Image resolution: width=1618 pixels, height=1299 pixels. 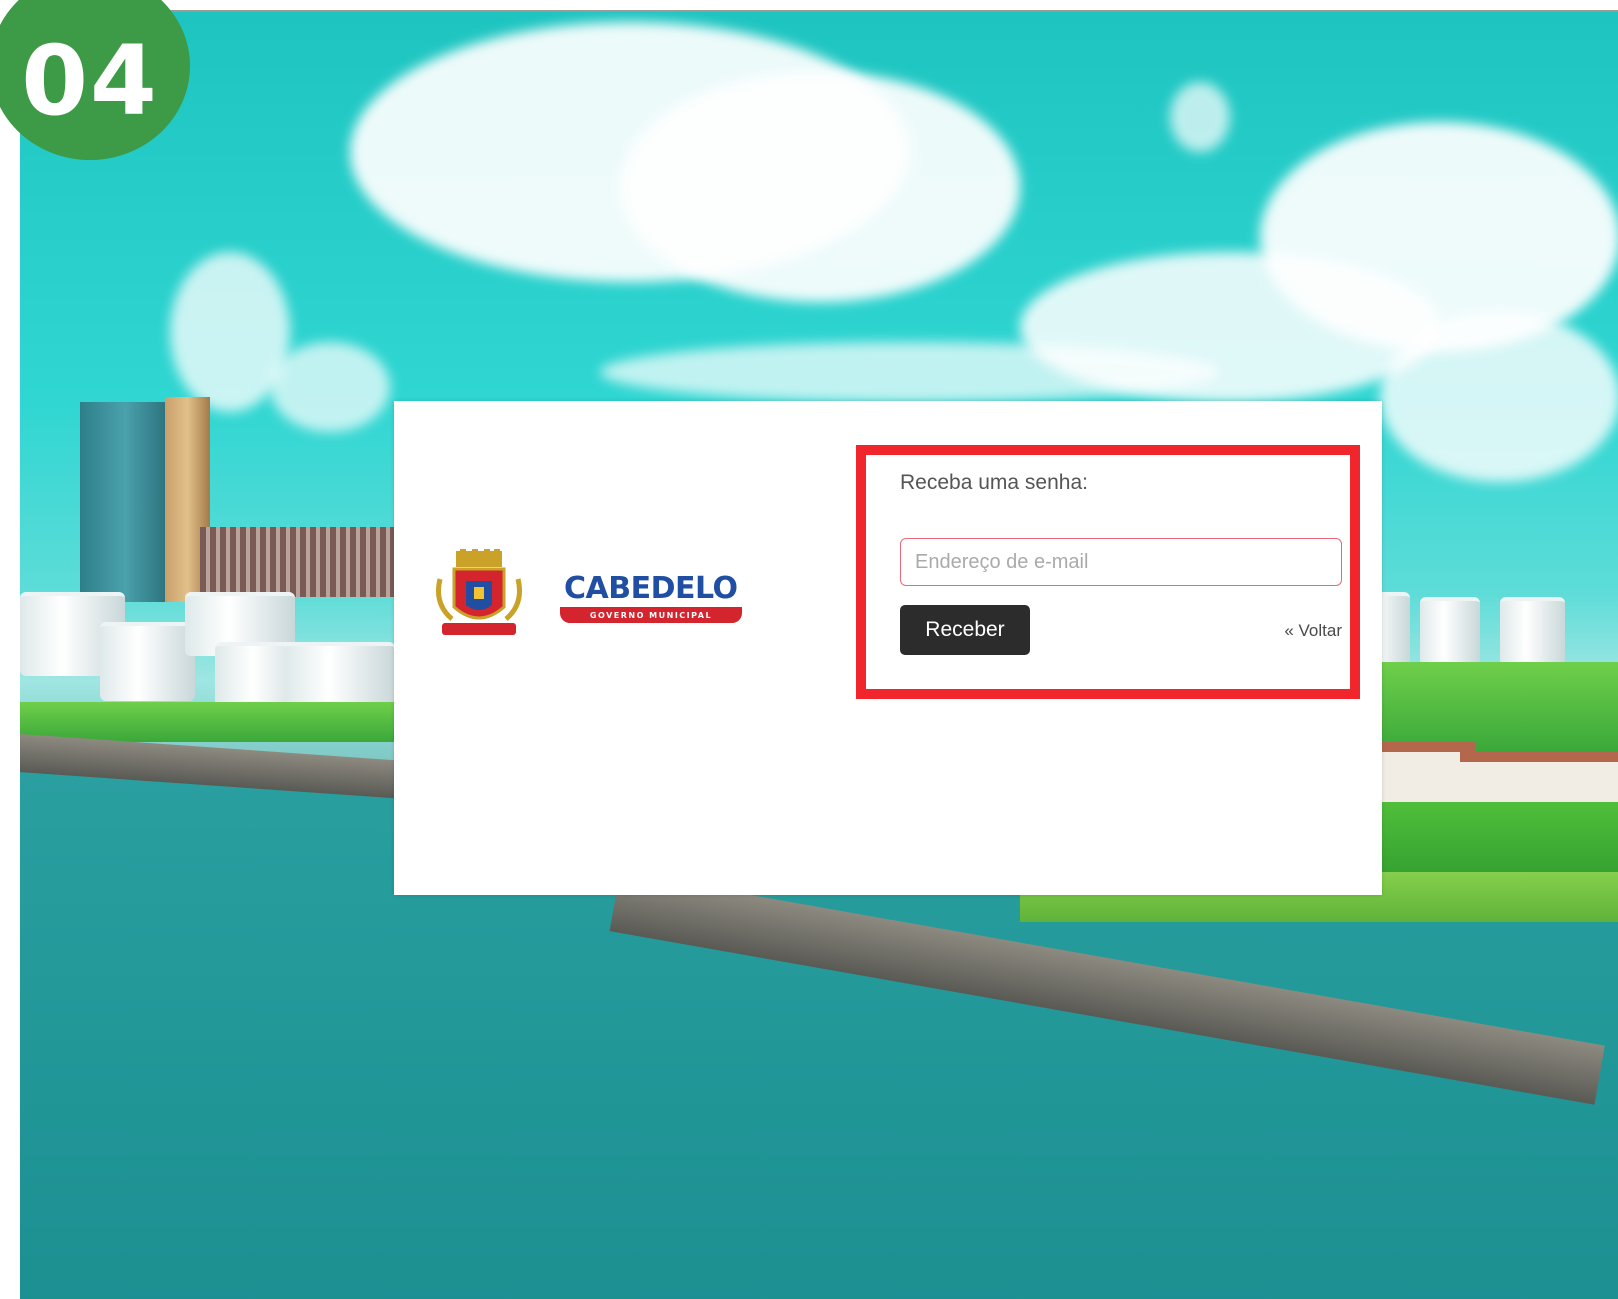 I want to click on logo-title: CABEDELO, so click(x=651, y=588).